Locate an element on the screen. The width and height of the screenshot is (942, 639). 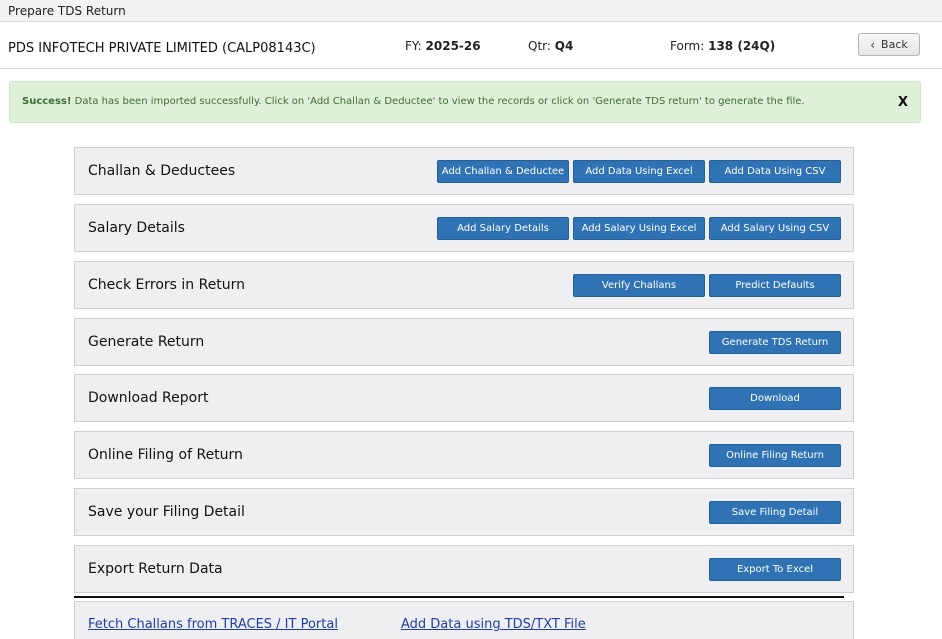
fy-indicator: FY: 2025-26 is located at coordinates (443, 46).